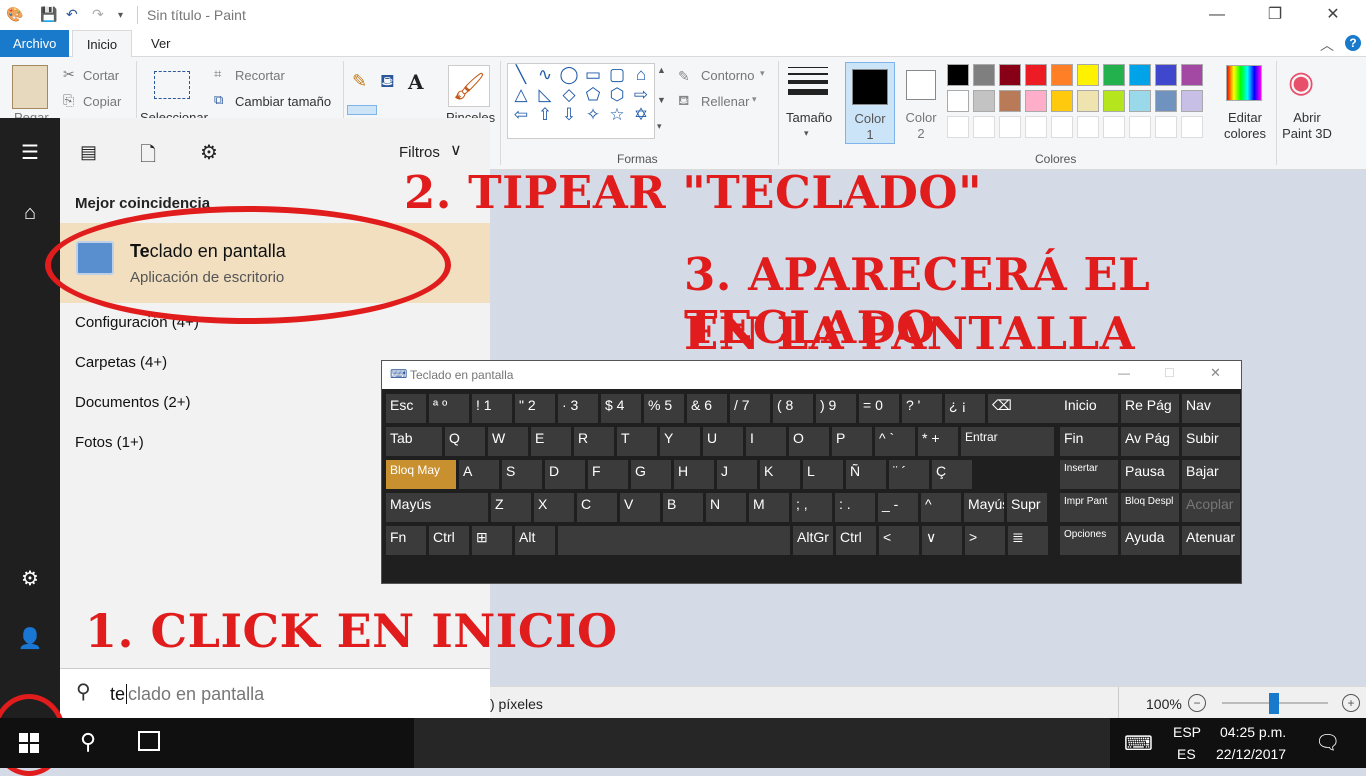 The image size is (1366, 776). What do you see at coordinates (594, 441) in the screenshot?
I see `osk-key: R` at bounding box center [594, 441].